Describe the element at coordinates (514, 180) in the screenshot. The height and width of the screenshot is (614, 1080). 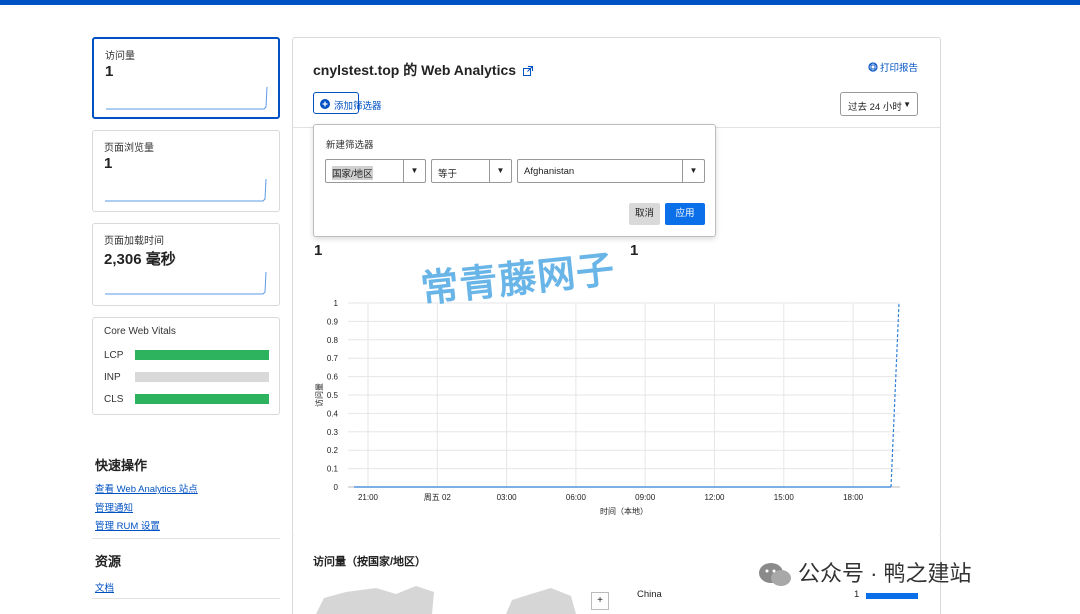
I see `new-filter-popover: 新建筛选器 国家/地区 ▼ 等于 ▼ Afghanistan ▼ 取消 应用` at that location.